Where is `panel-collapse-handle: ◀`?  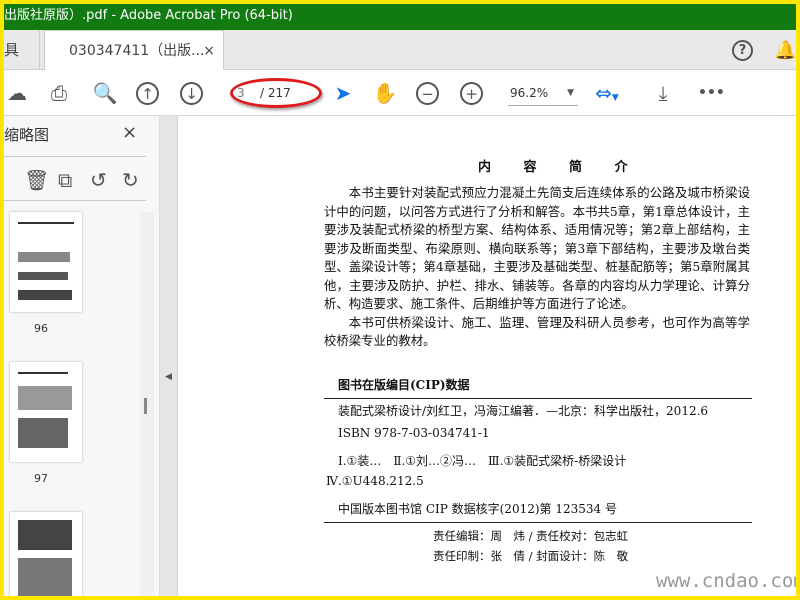
panel-collapse-handle: ◀ is located at coordinates (169, 356).